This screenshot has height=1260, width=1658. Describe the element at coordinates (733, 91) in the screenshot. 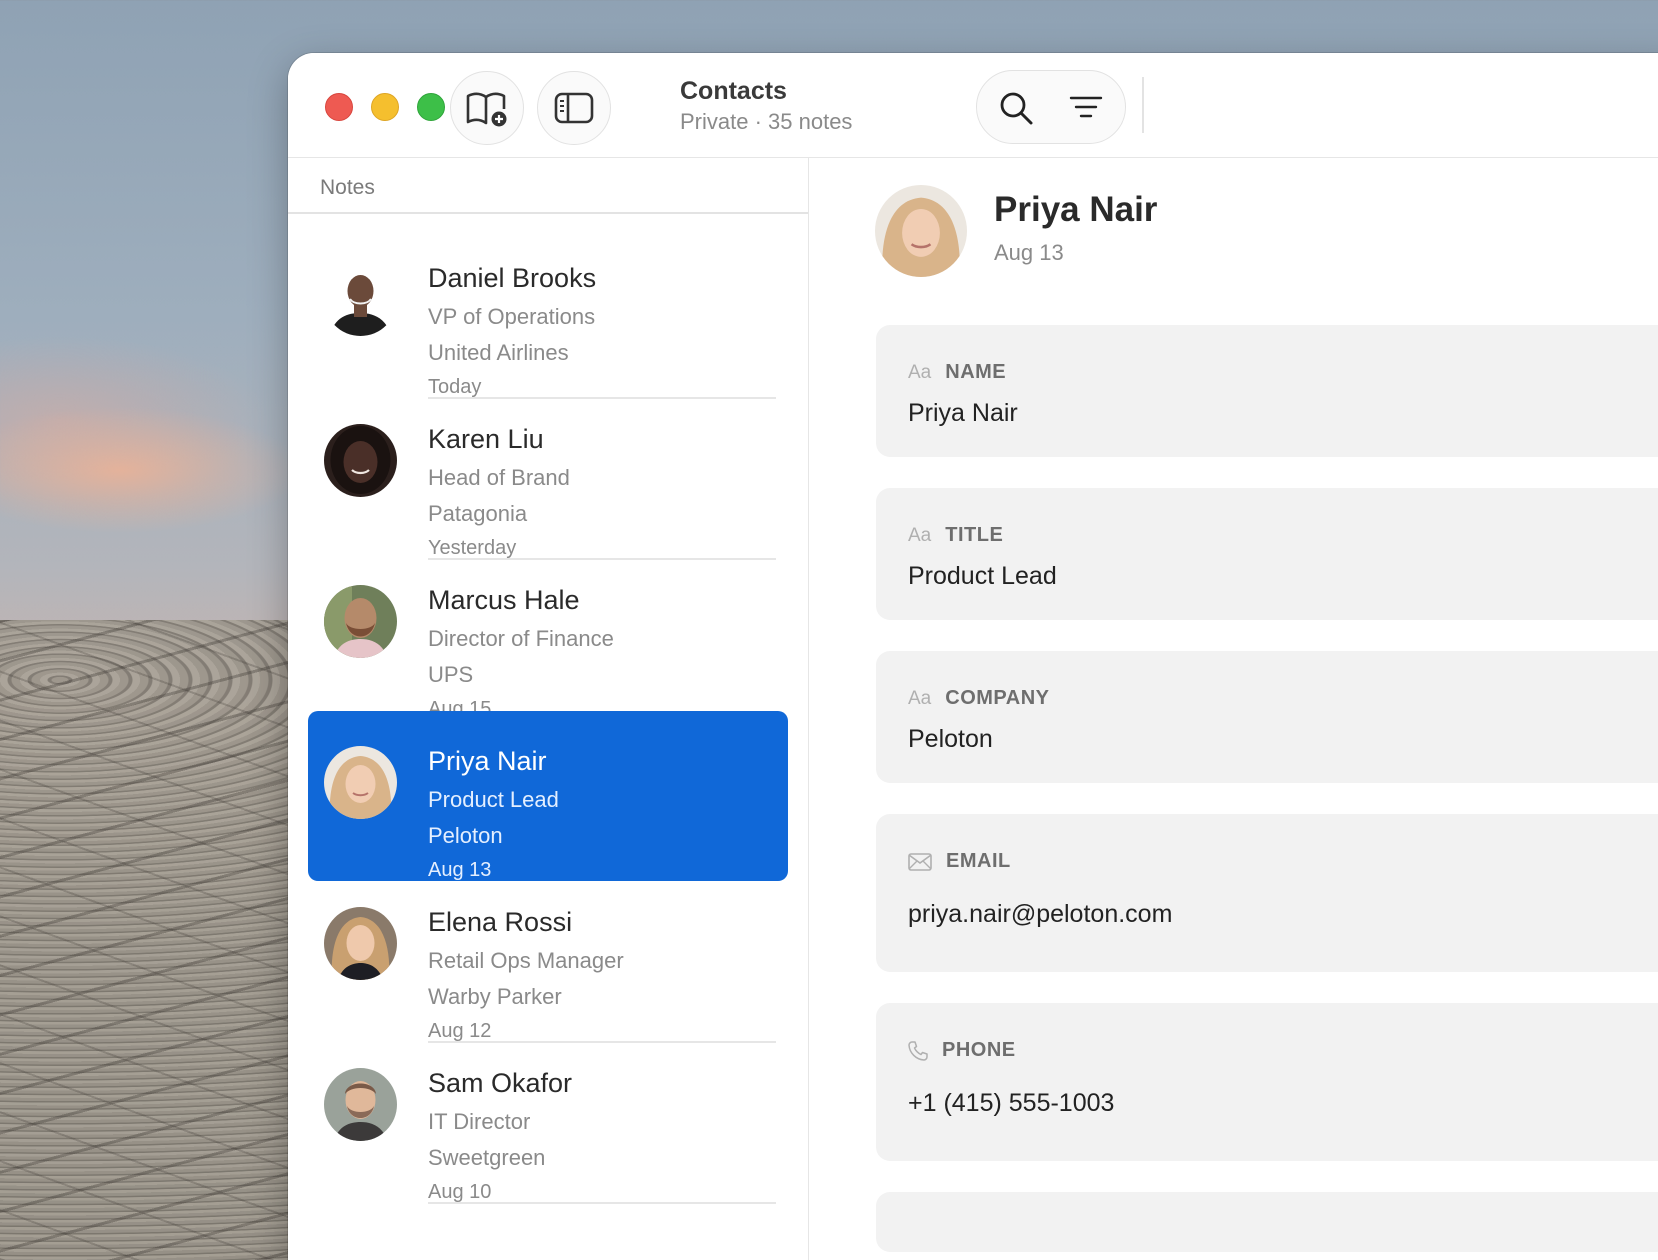

I see `window-title: Contacts` at that location.